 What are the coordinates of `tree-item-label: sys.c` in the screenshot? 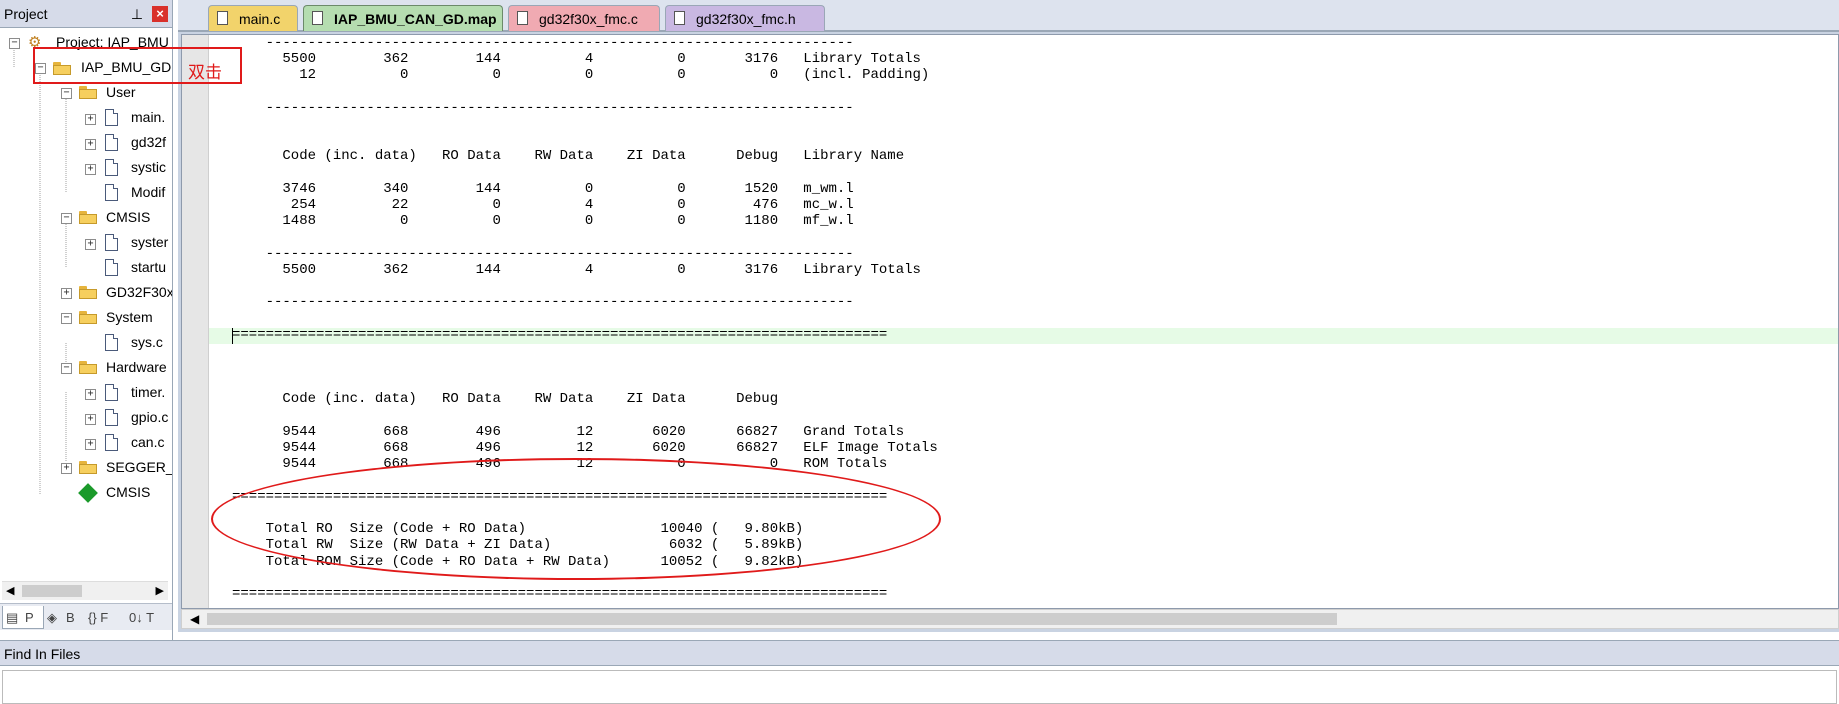 It's located at (147, 342).